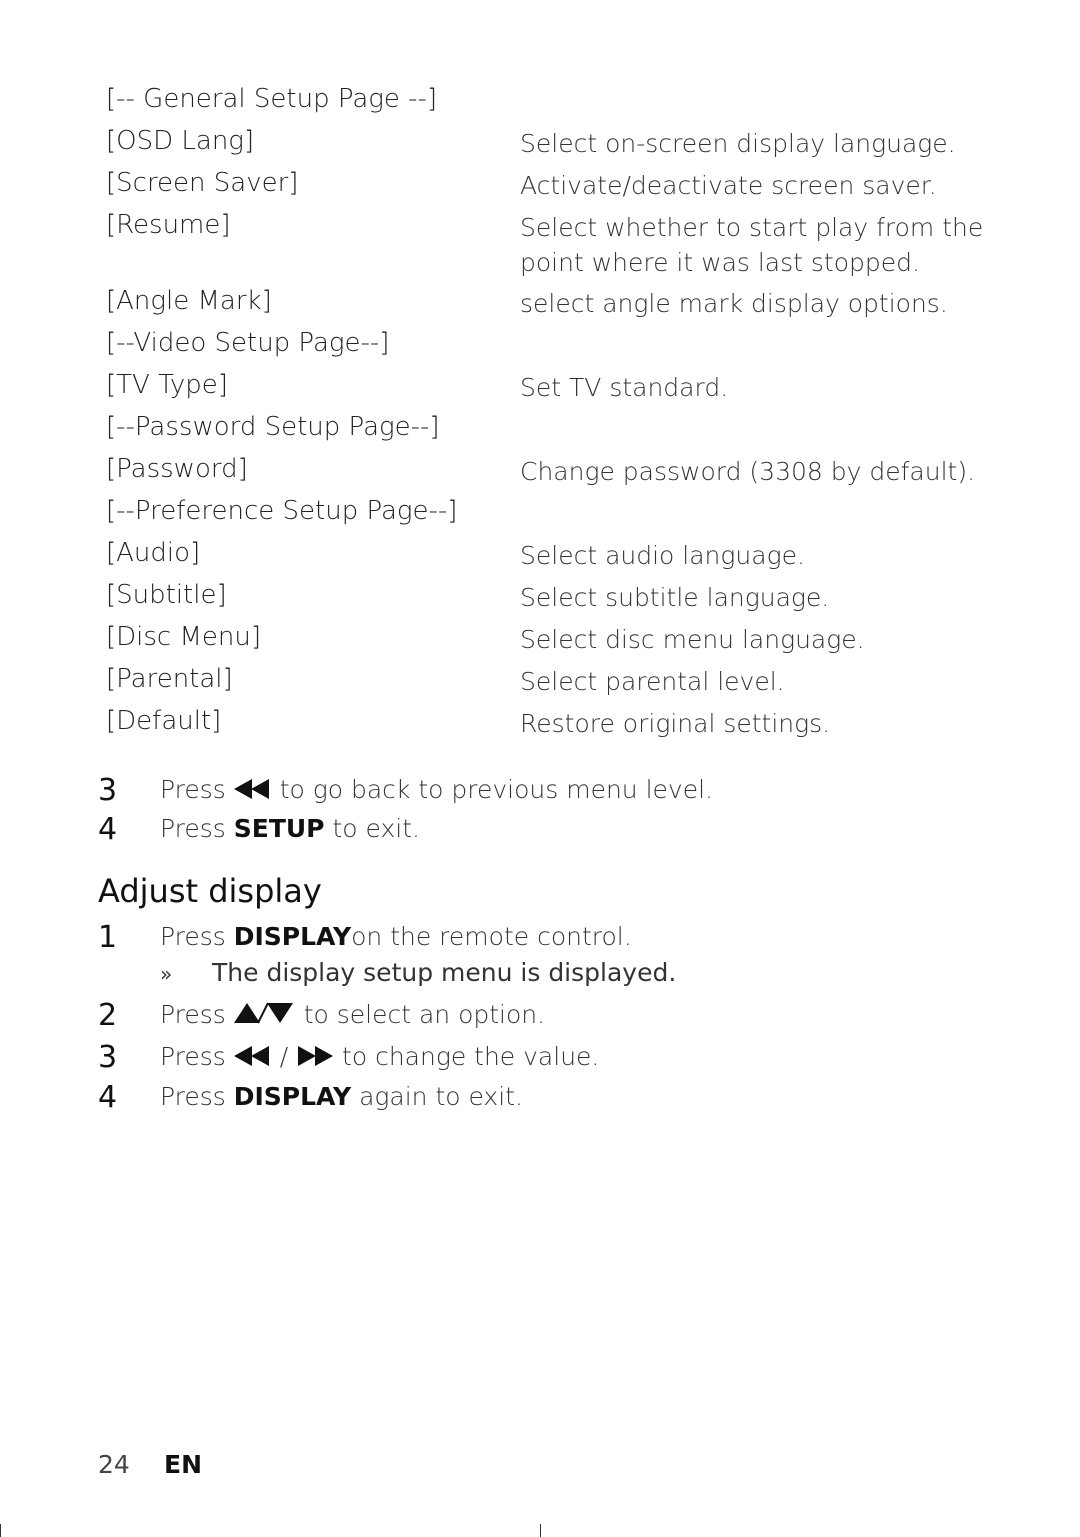  I want to click on setting-term: [Resume], so click(168, 225).